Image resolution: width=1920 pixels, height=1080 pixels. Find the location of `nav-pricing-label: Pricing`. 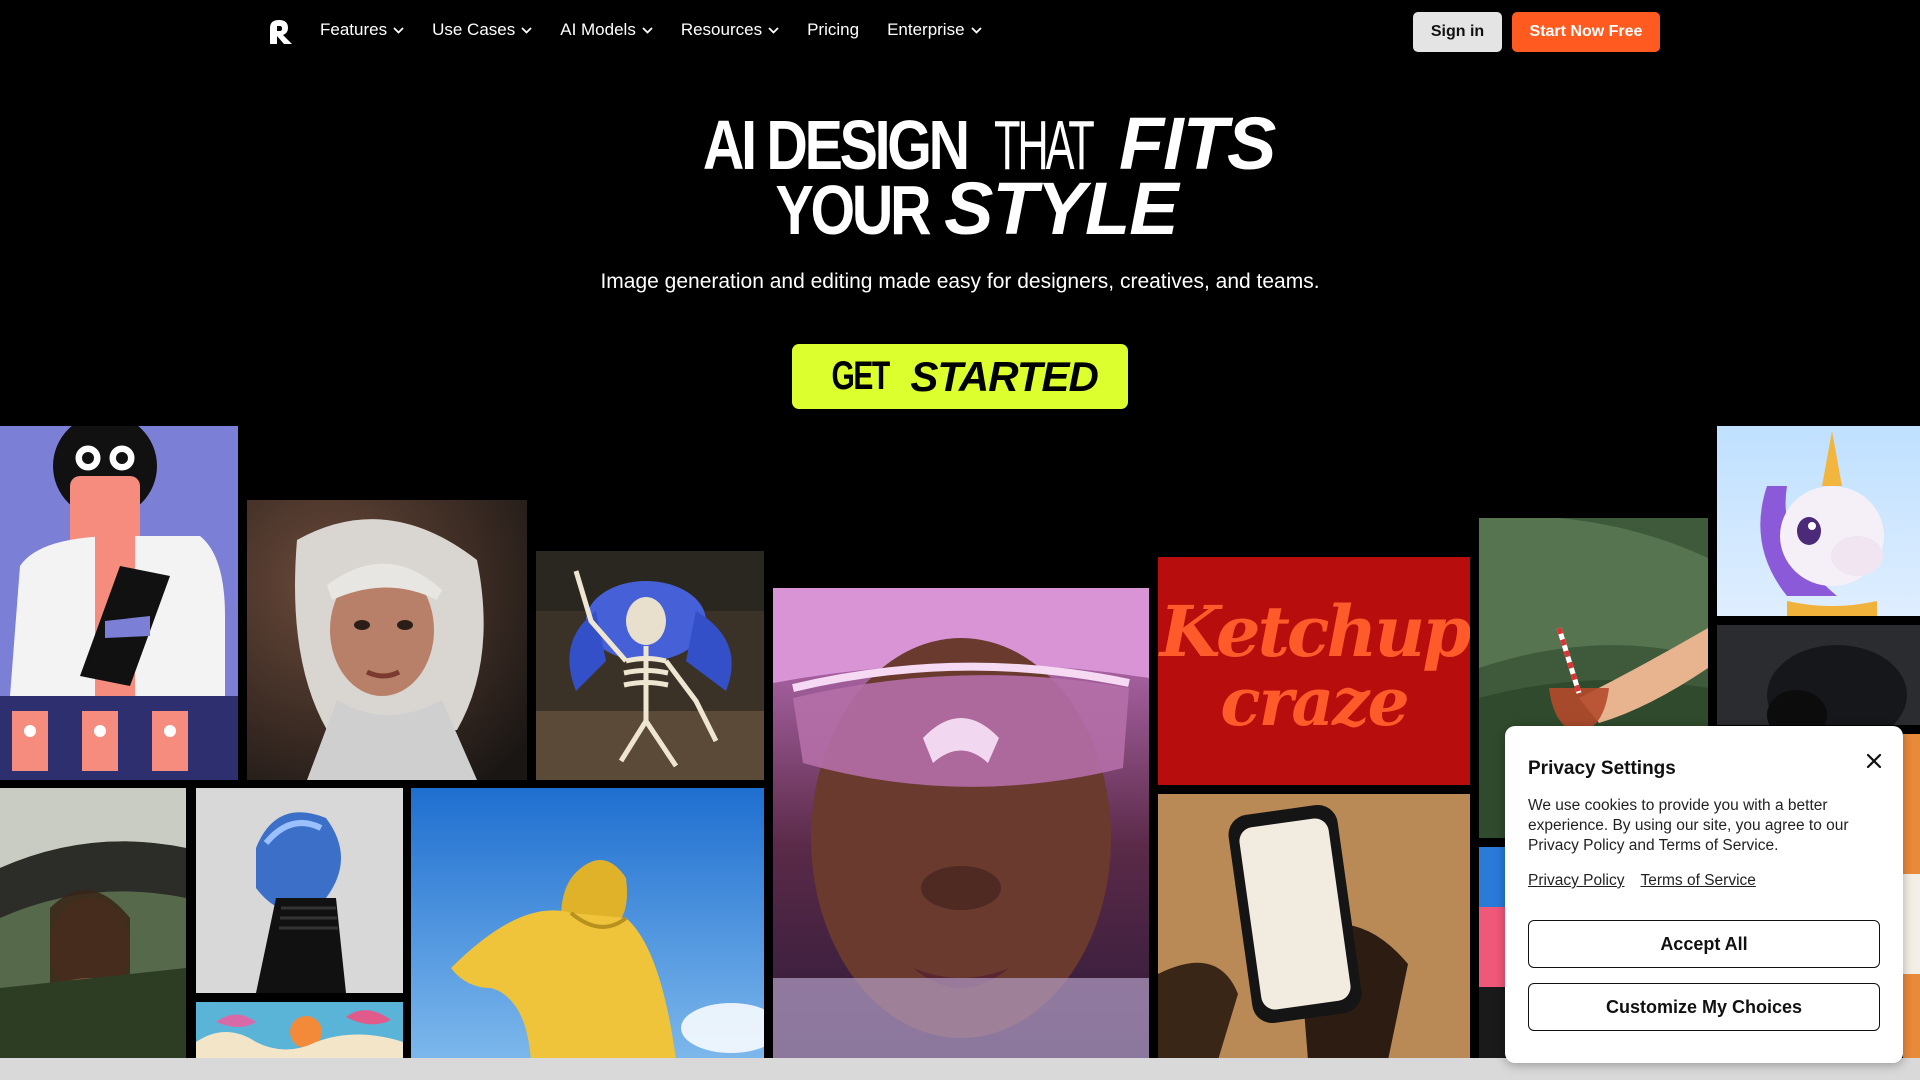

nav-pricing-label: Pricing is located at coordinates (833, 29).